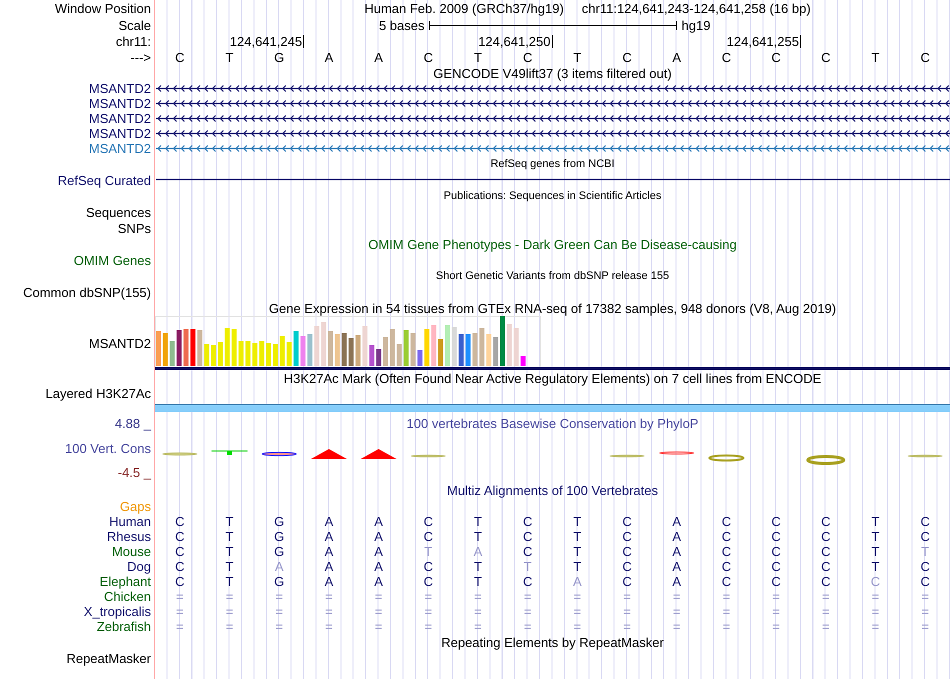 This screenshot has height=679, width=950. What do you see at coordinates (128, 536) in the screenshot?
I see `track-label: Rhesus` at bounding box center [128, 536].